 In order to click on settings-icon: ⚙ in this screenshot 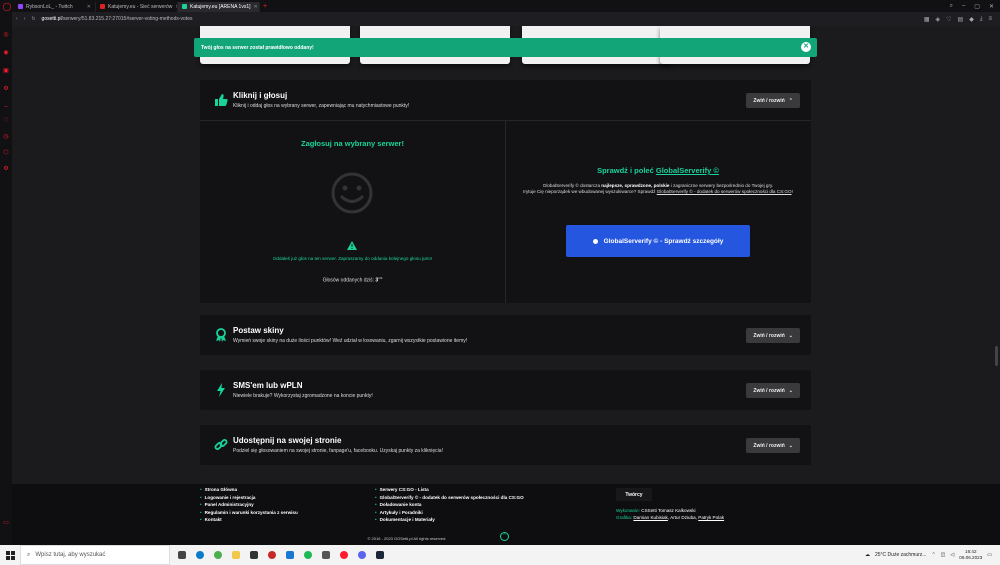, I will do `click(6, 89)`.